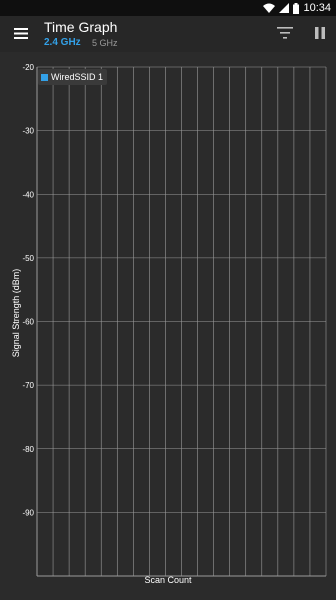 The height and width of the screenshot is (600, 336). I want to click on filter-button, so click(285, 33).